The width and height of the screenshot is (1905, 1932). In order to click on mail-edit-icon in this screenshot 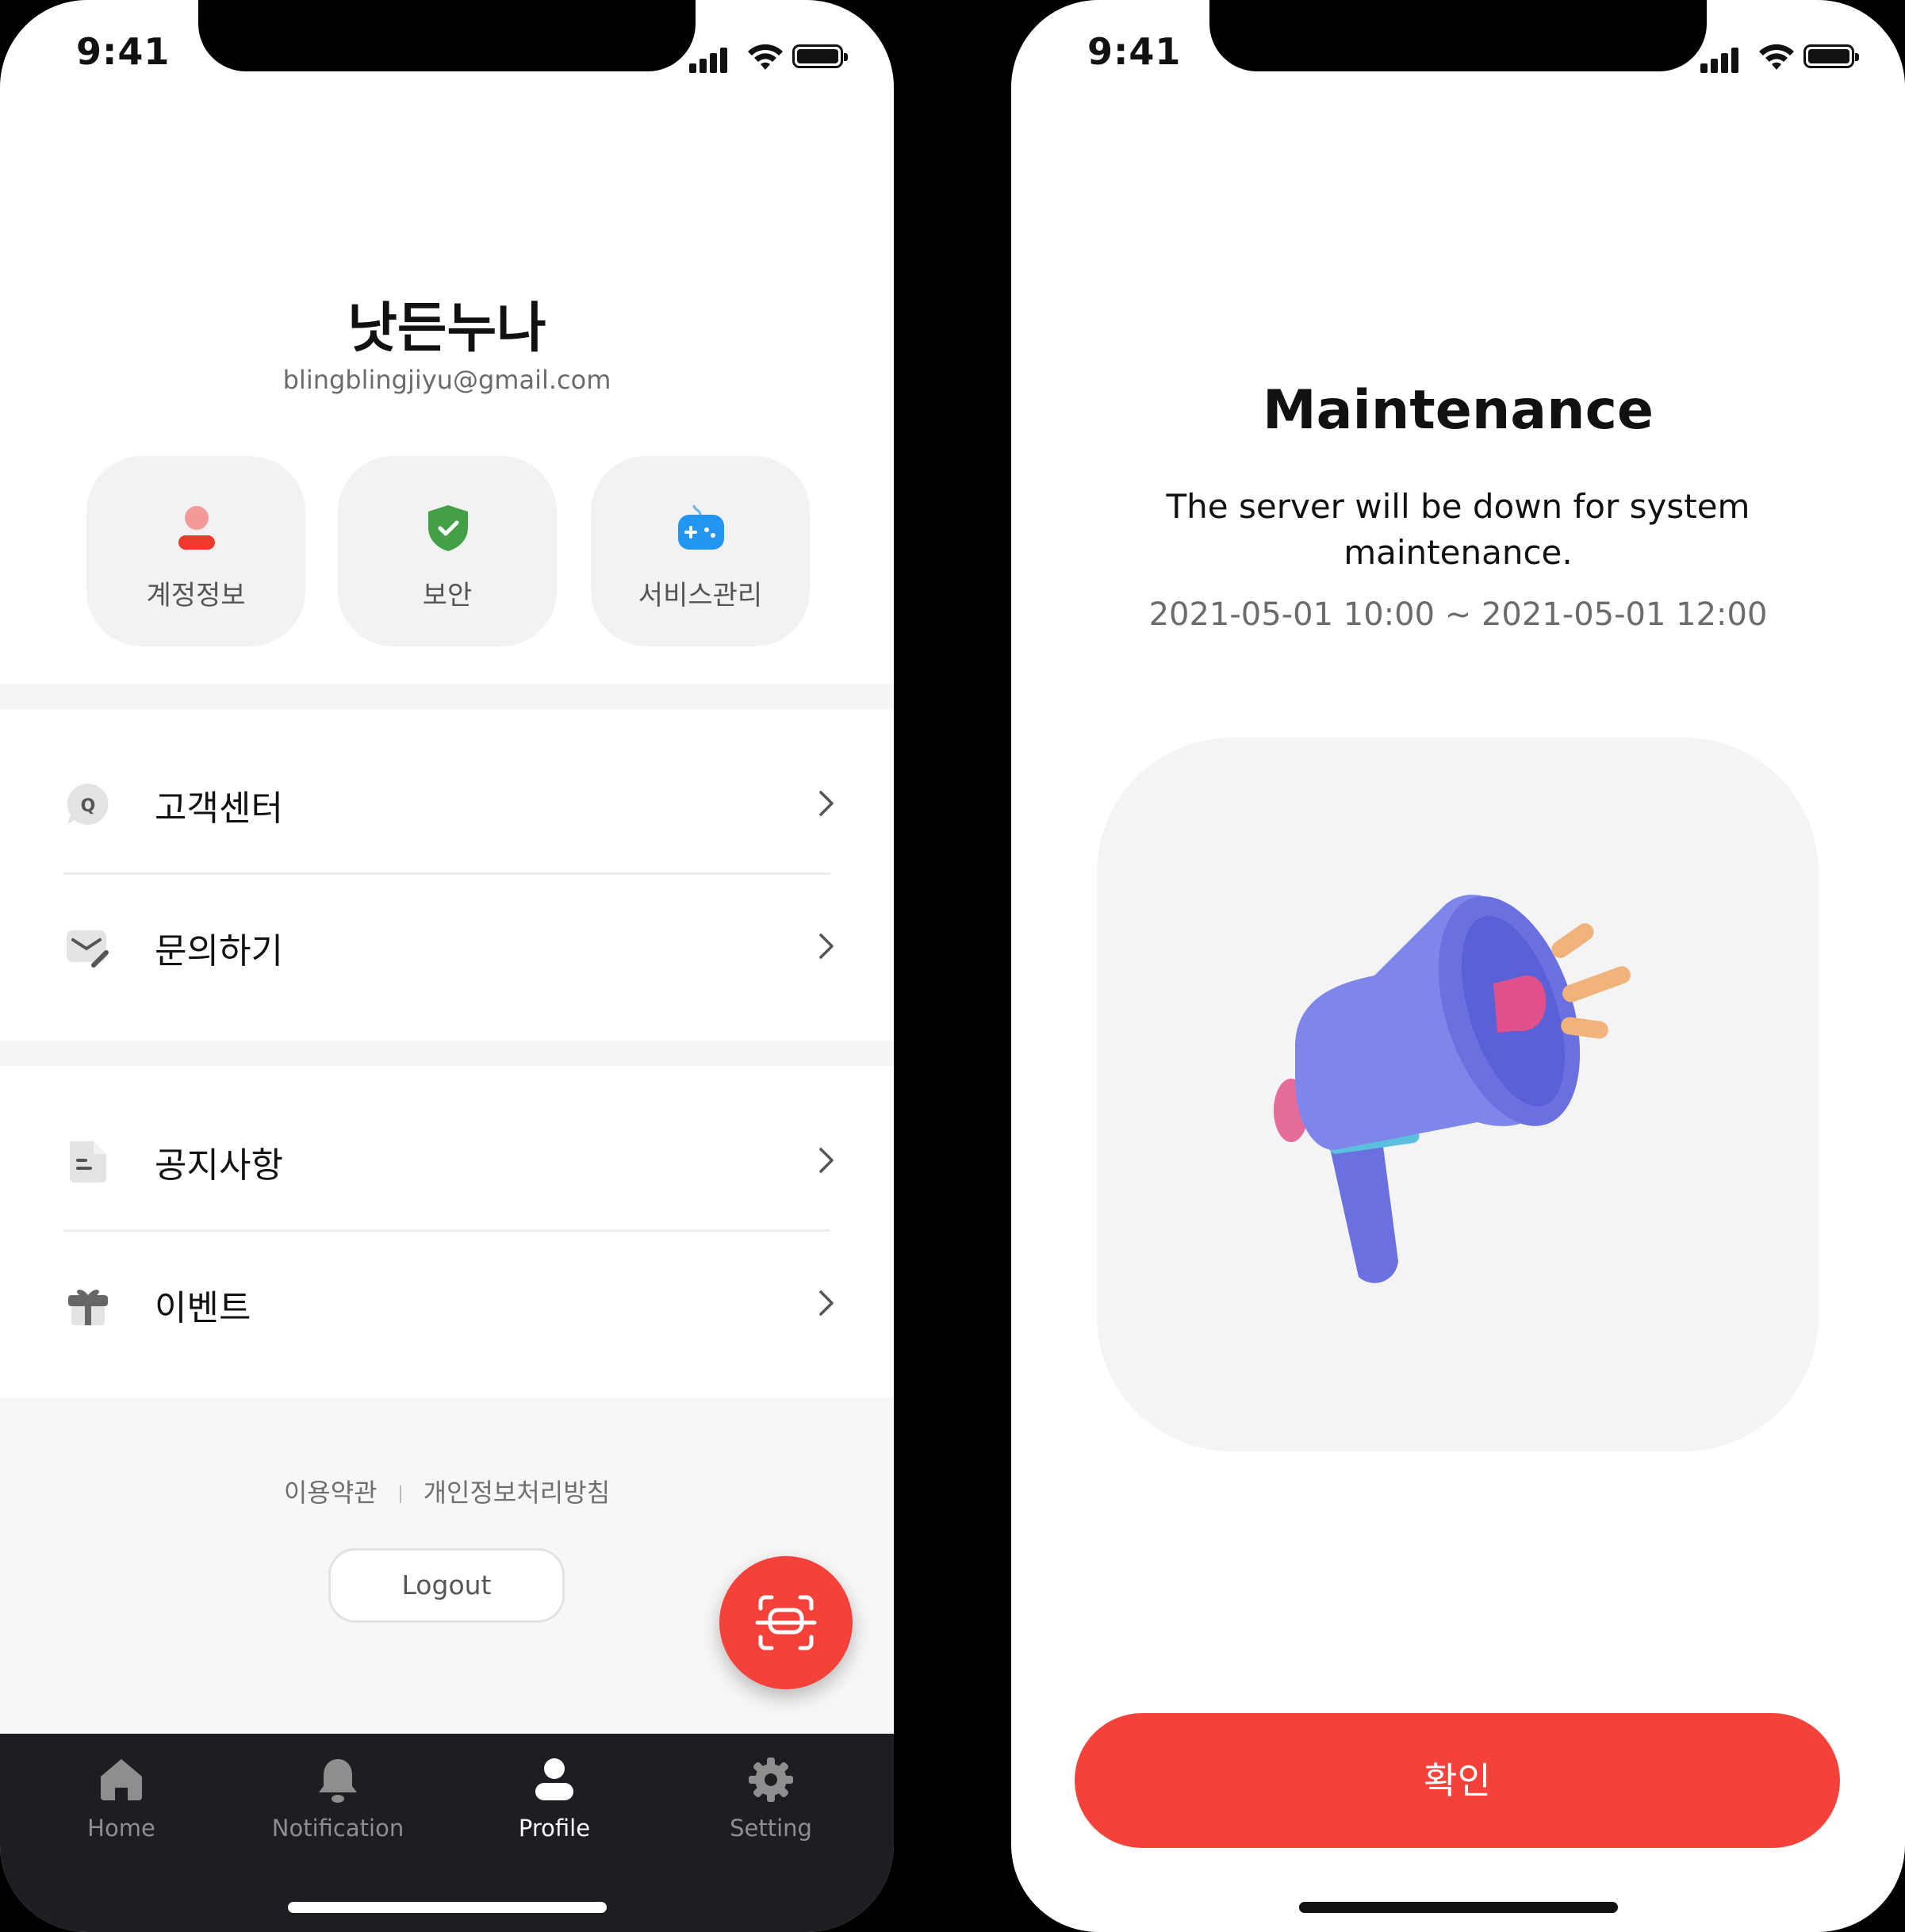, I will do `click(88, 949)`.